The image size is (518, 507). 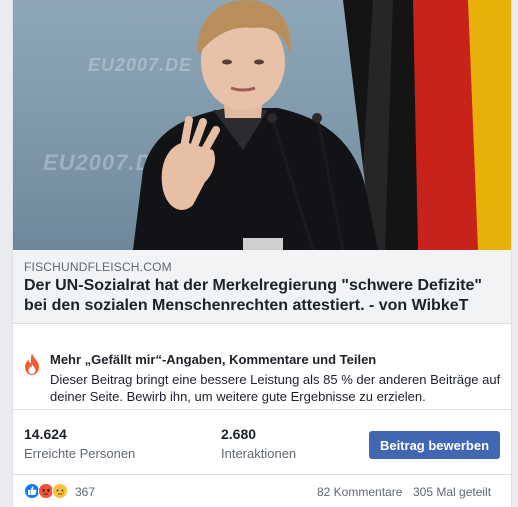 What do you see at coordinates (45, 434) in the screenshot?
I see `reach-value: 14.624` at bounding box center [45, 434].